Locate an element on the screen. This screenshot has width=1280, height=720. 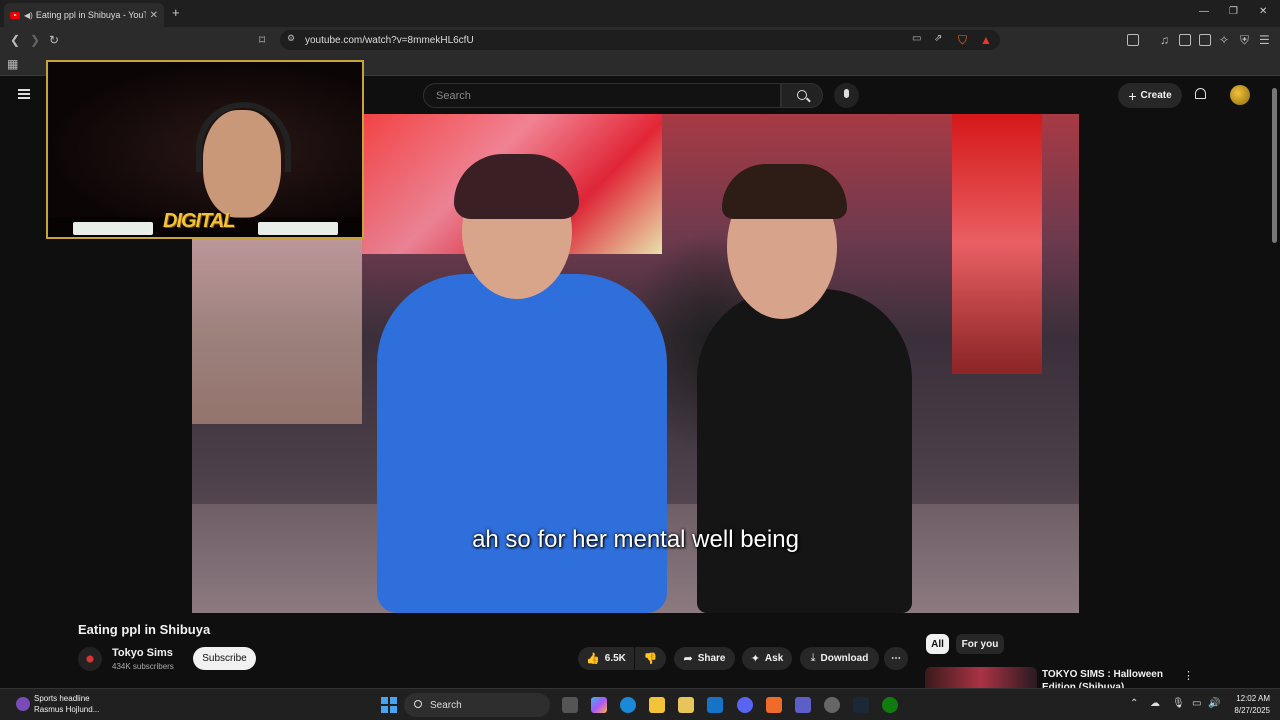
thumbs-down-icon: 👎 is located at coordinates (650, 659).